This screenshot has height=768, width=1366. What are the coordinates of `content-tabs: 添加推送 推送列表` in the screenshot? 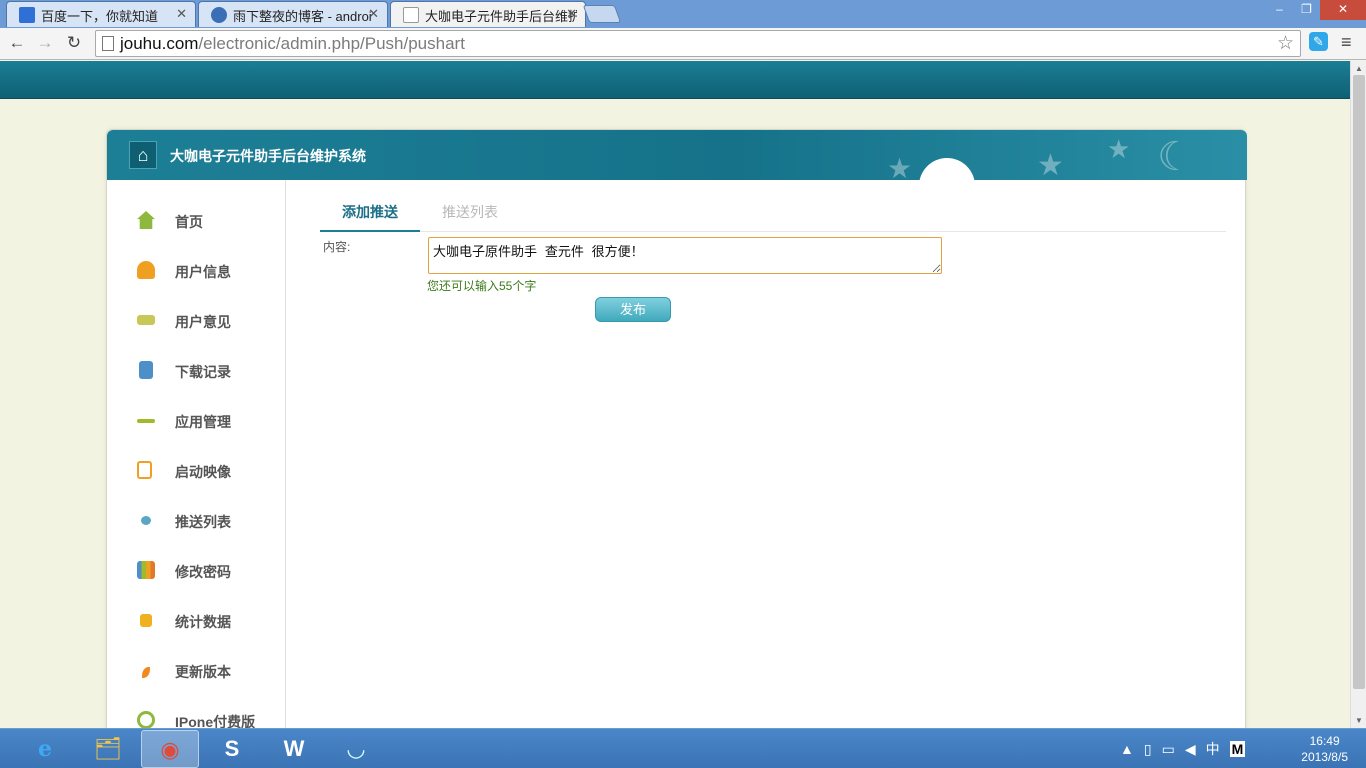 It's located at (773, 206).